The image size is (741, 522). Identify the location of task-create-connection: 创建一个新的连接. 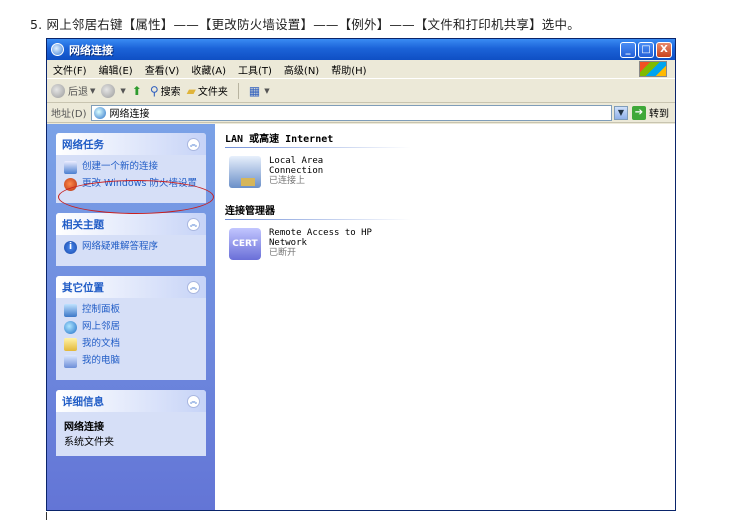
(132, 167).